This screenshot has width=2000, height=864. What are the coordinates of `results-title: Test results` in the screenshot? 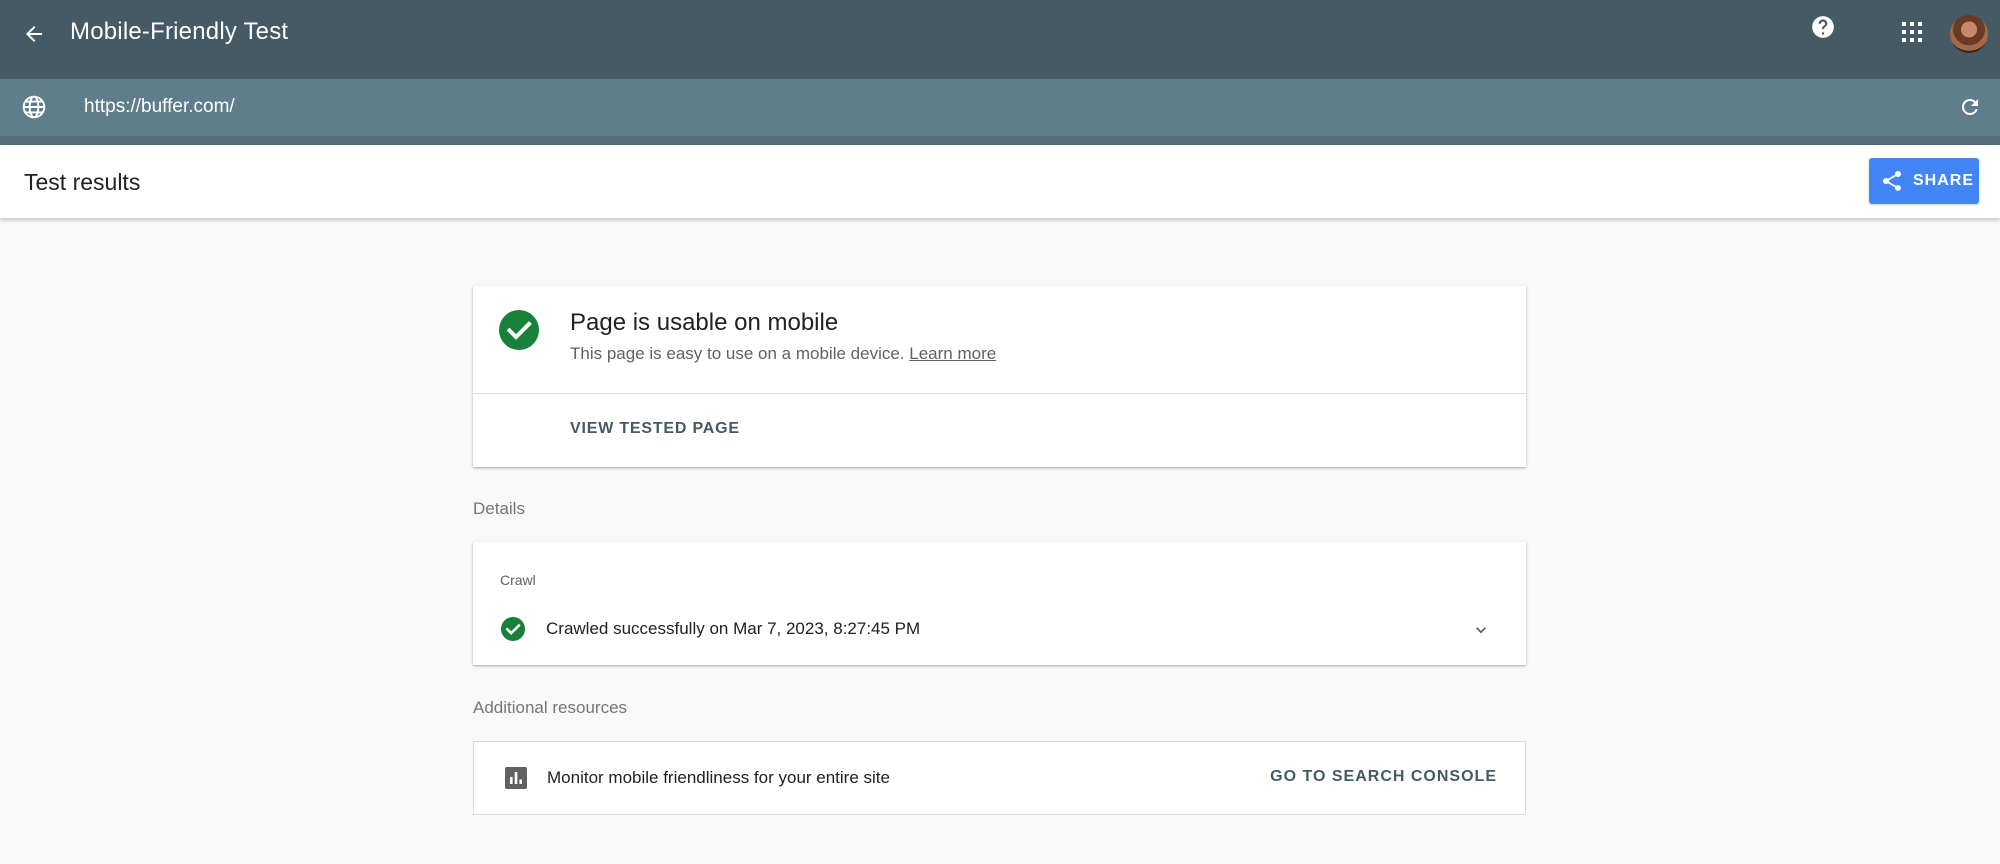 It's located at (82, 182).